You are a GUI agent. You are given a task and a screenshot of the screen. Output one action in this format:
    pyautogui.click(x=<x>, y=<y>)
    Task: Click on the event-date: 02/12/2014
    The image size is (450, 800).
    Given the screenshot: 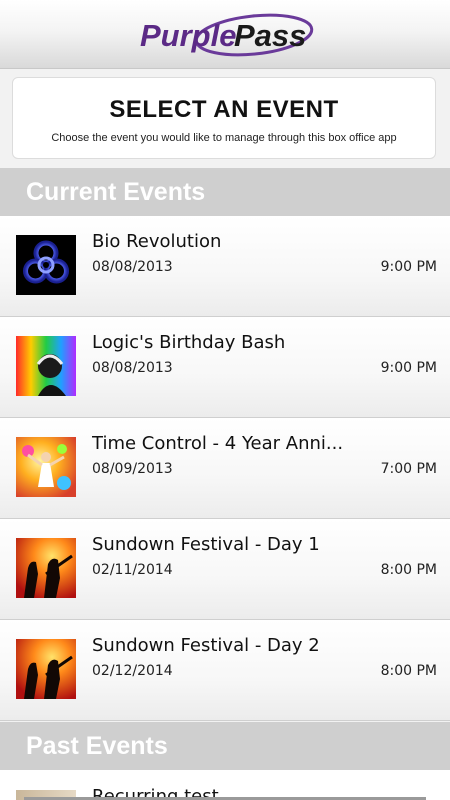 What is the action you would take?
    pyautogui.click(x=132, y=671)
    